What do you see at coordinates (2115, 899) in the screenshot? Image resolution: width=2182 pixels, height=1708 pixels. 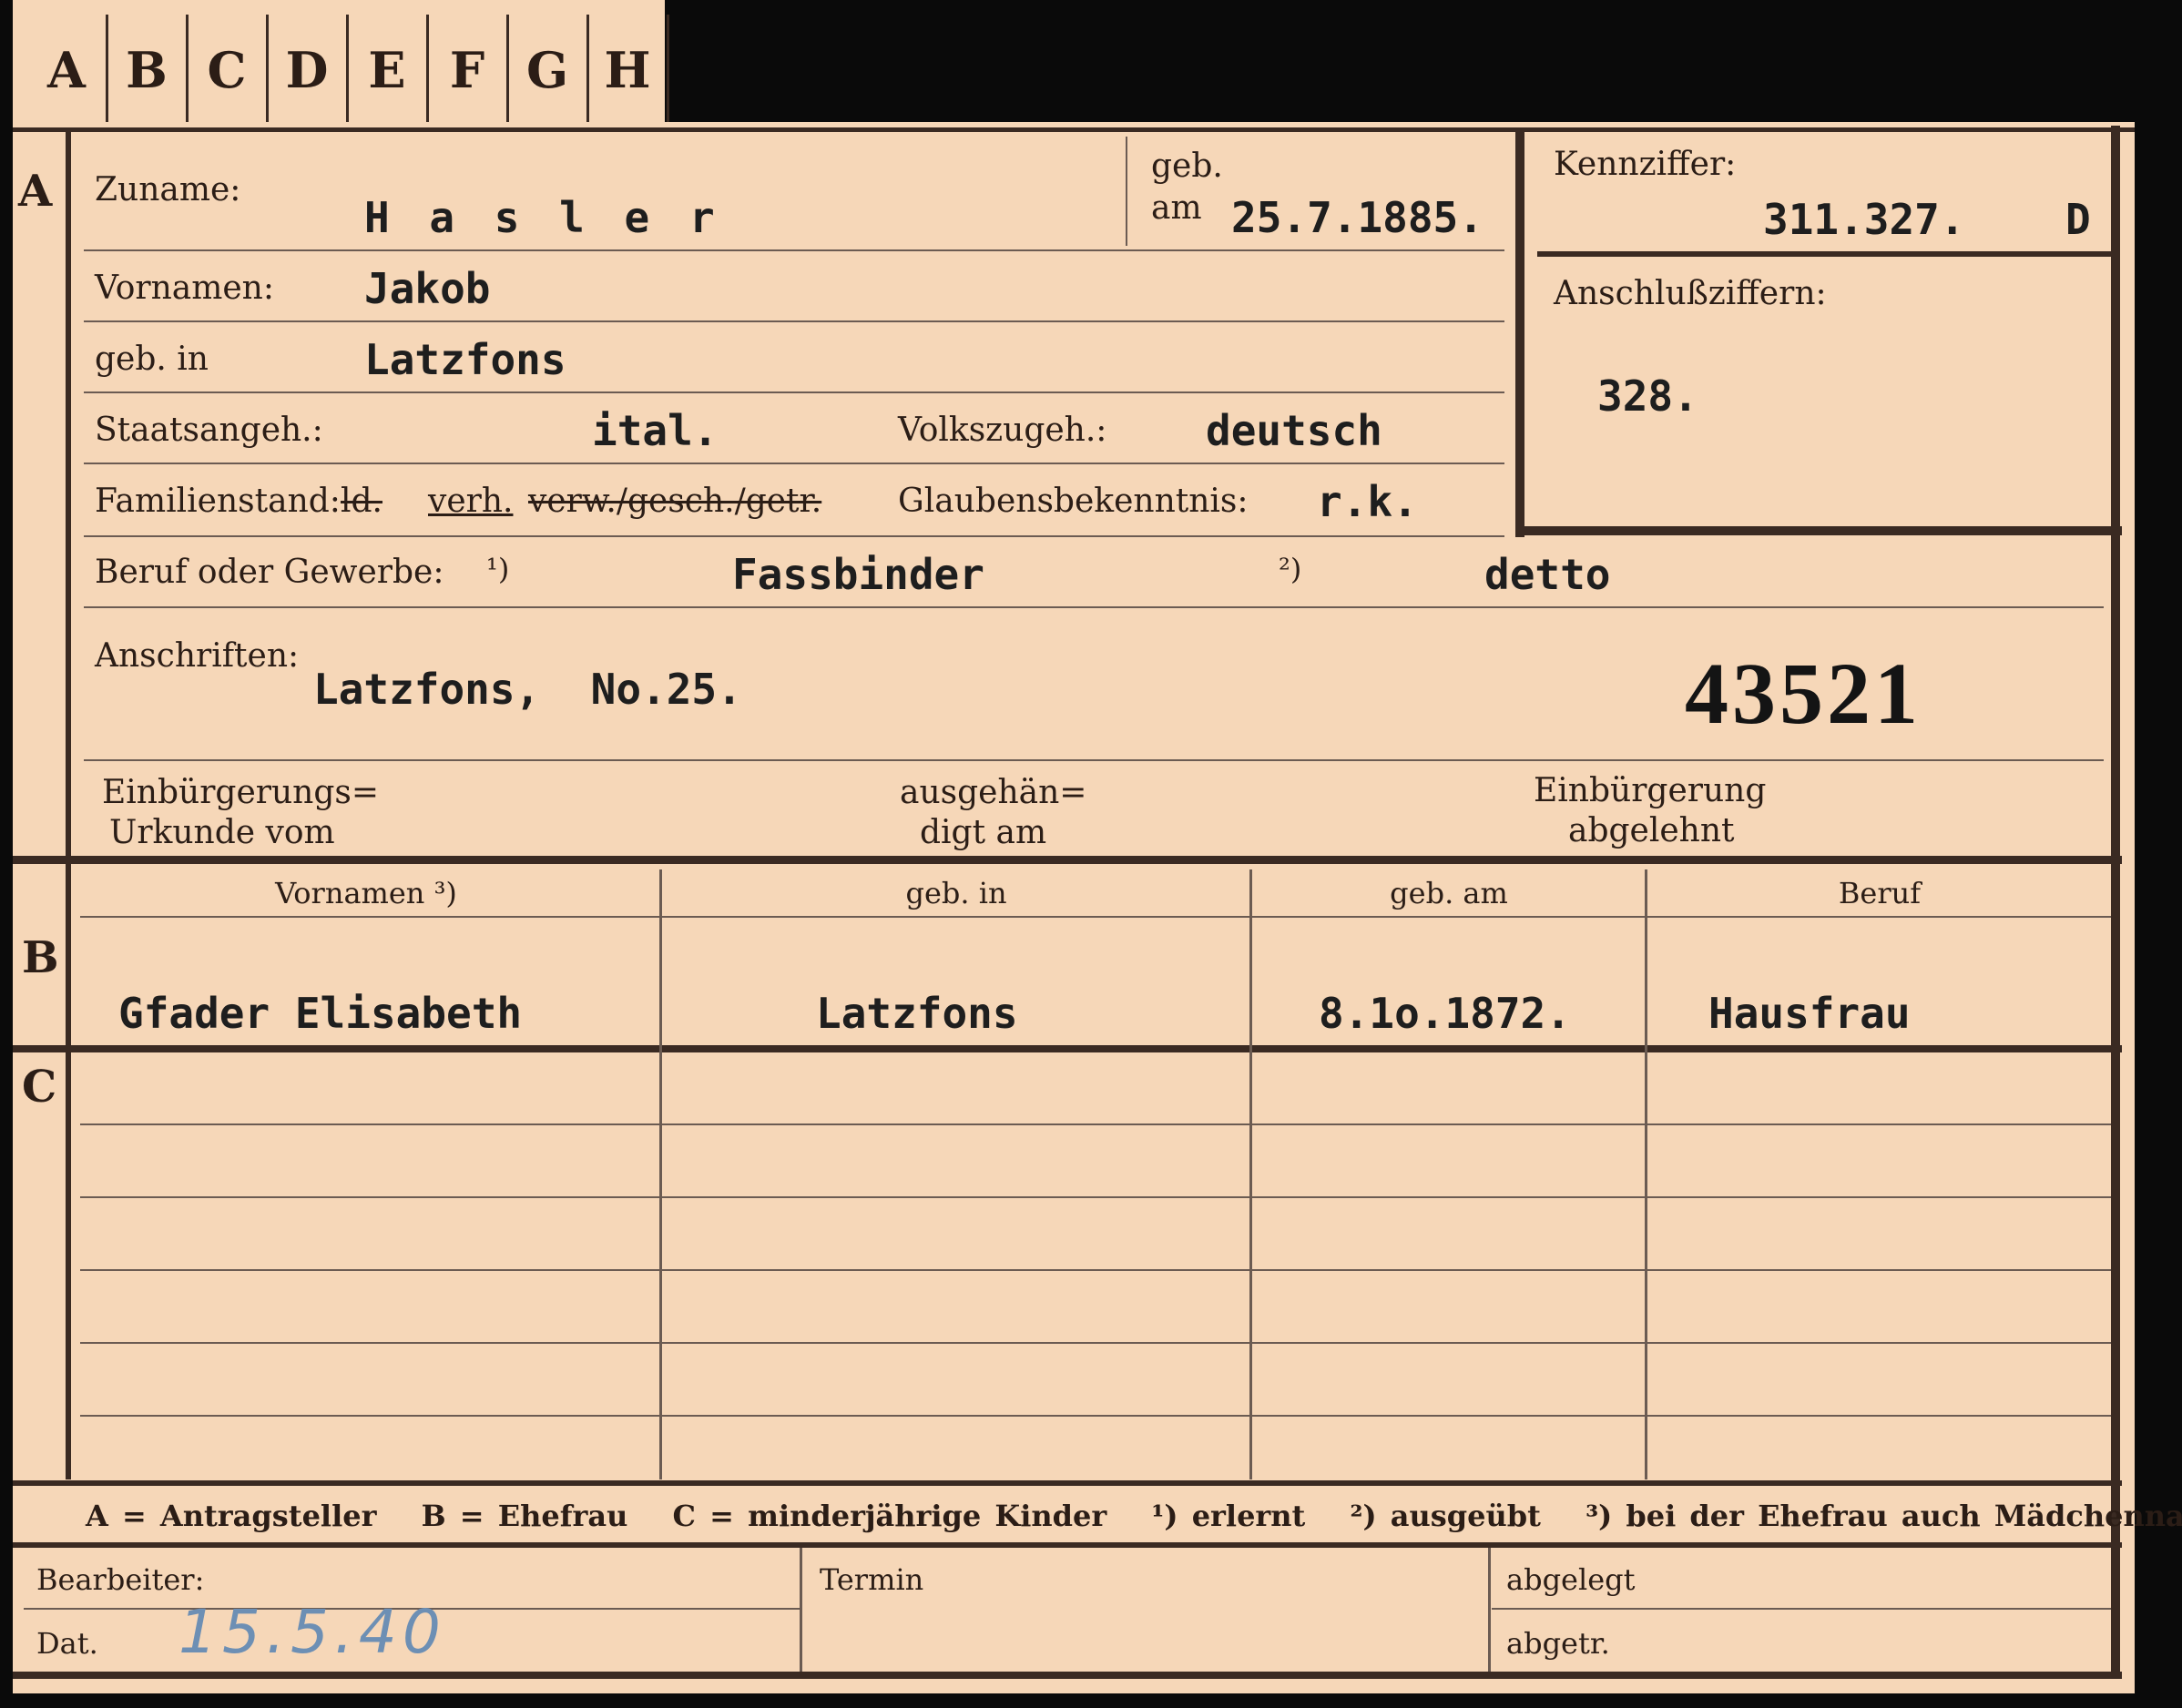 I see `card-right-edge` at bounding box center [2115, 899].